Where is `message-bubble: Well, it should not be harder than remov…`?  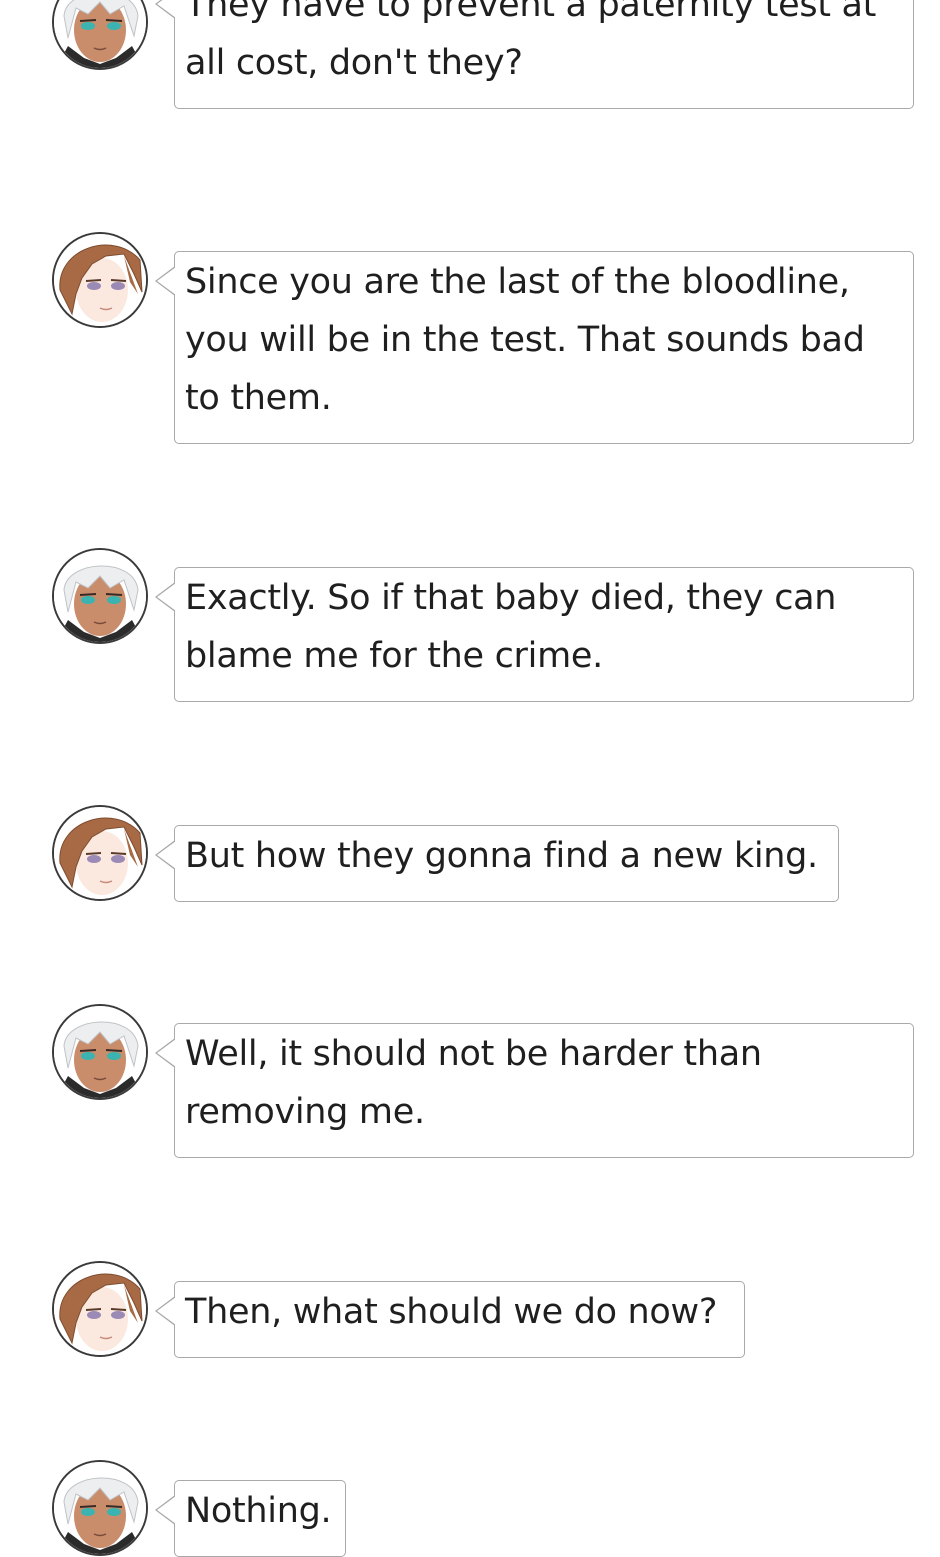
message-bubble: Well, it should not be harder than remov… is located at coordinates (534, 1090).